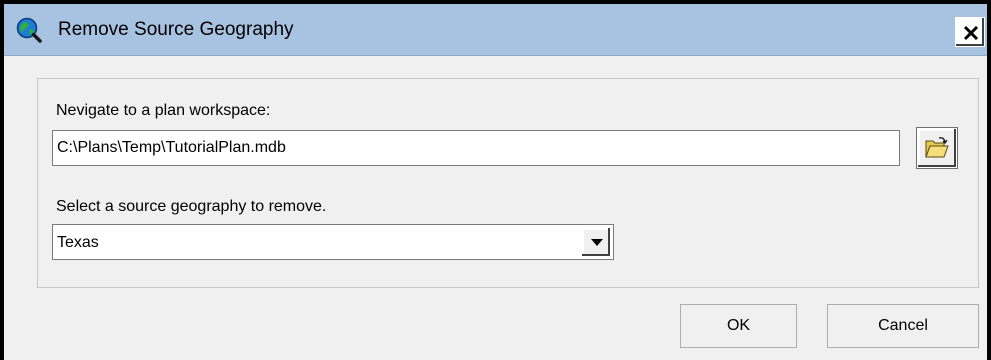 The width and height of the screenshot is (991, 360). Describe the element at coordinates (29, 30) in the screenshot. I see `globe-magnifier-icon` at that location.